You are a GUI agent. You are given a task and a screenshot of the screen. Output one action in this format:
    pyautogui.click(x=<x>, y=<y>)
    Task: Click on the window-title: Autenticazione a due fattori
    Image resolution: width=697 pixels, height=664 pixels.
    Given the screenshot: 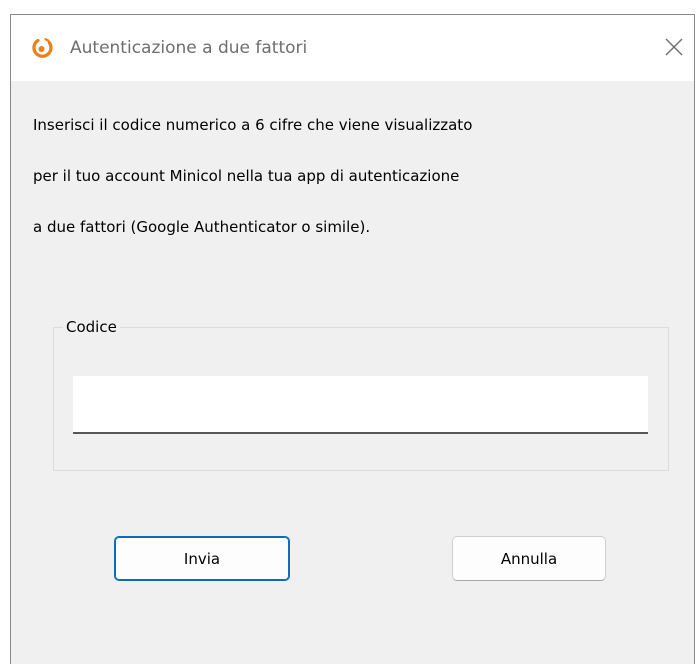 What is the action you would take?
    pyautogui.click(x=189, y=48)
    